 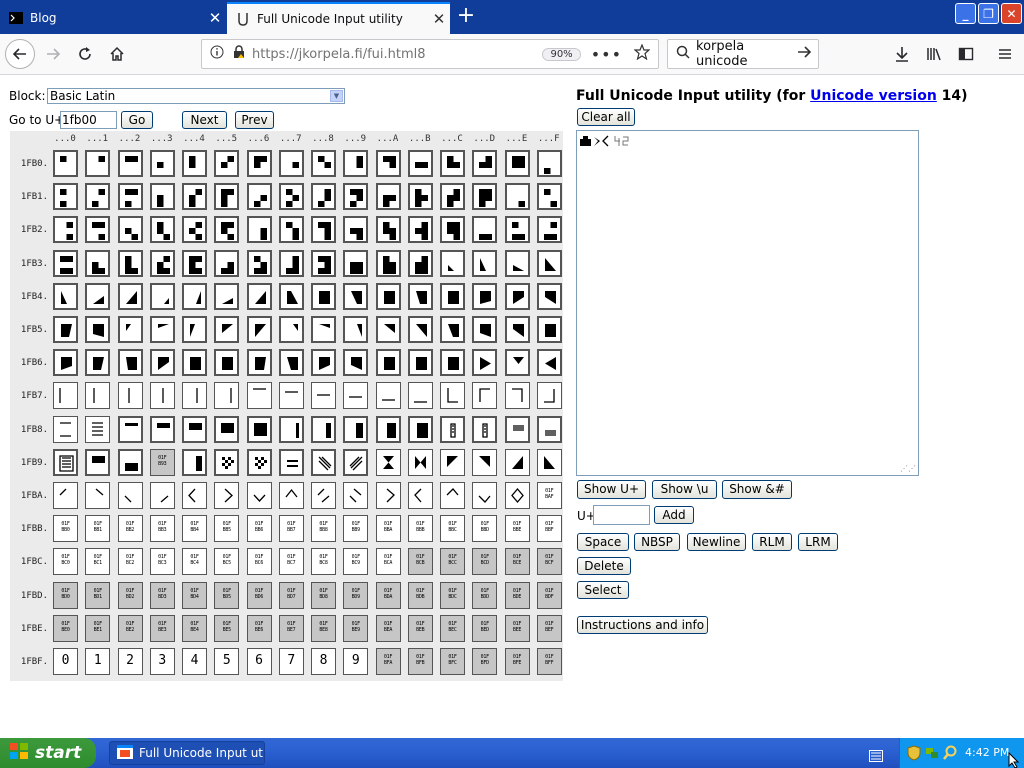 I want to click on forward-button, so click(x=53, y=54).